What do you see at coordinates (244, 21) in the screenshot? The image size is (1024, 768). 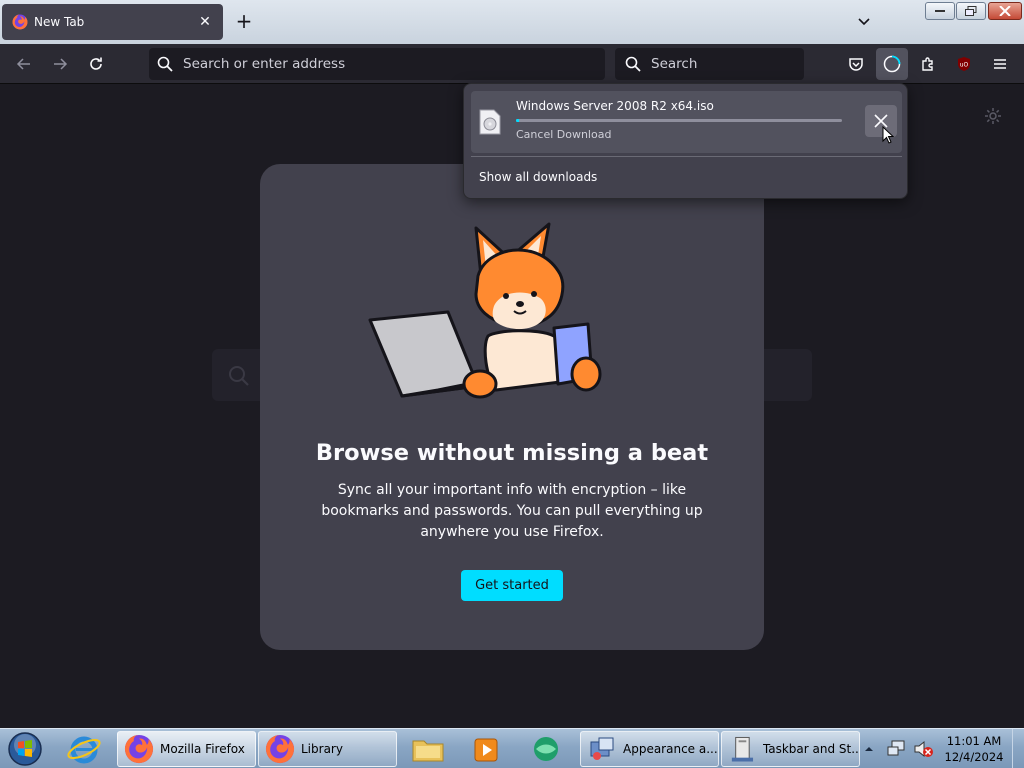 I see `new-tab-button: +` at bounding box center [244, 21].